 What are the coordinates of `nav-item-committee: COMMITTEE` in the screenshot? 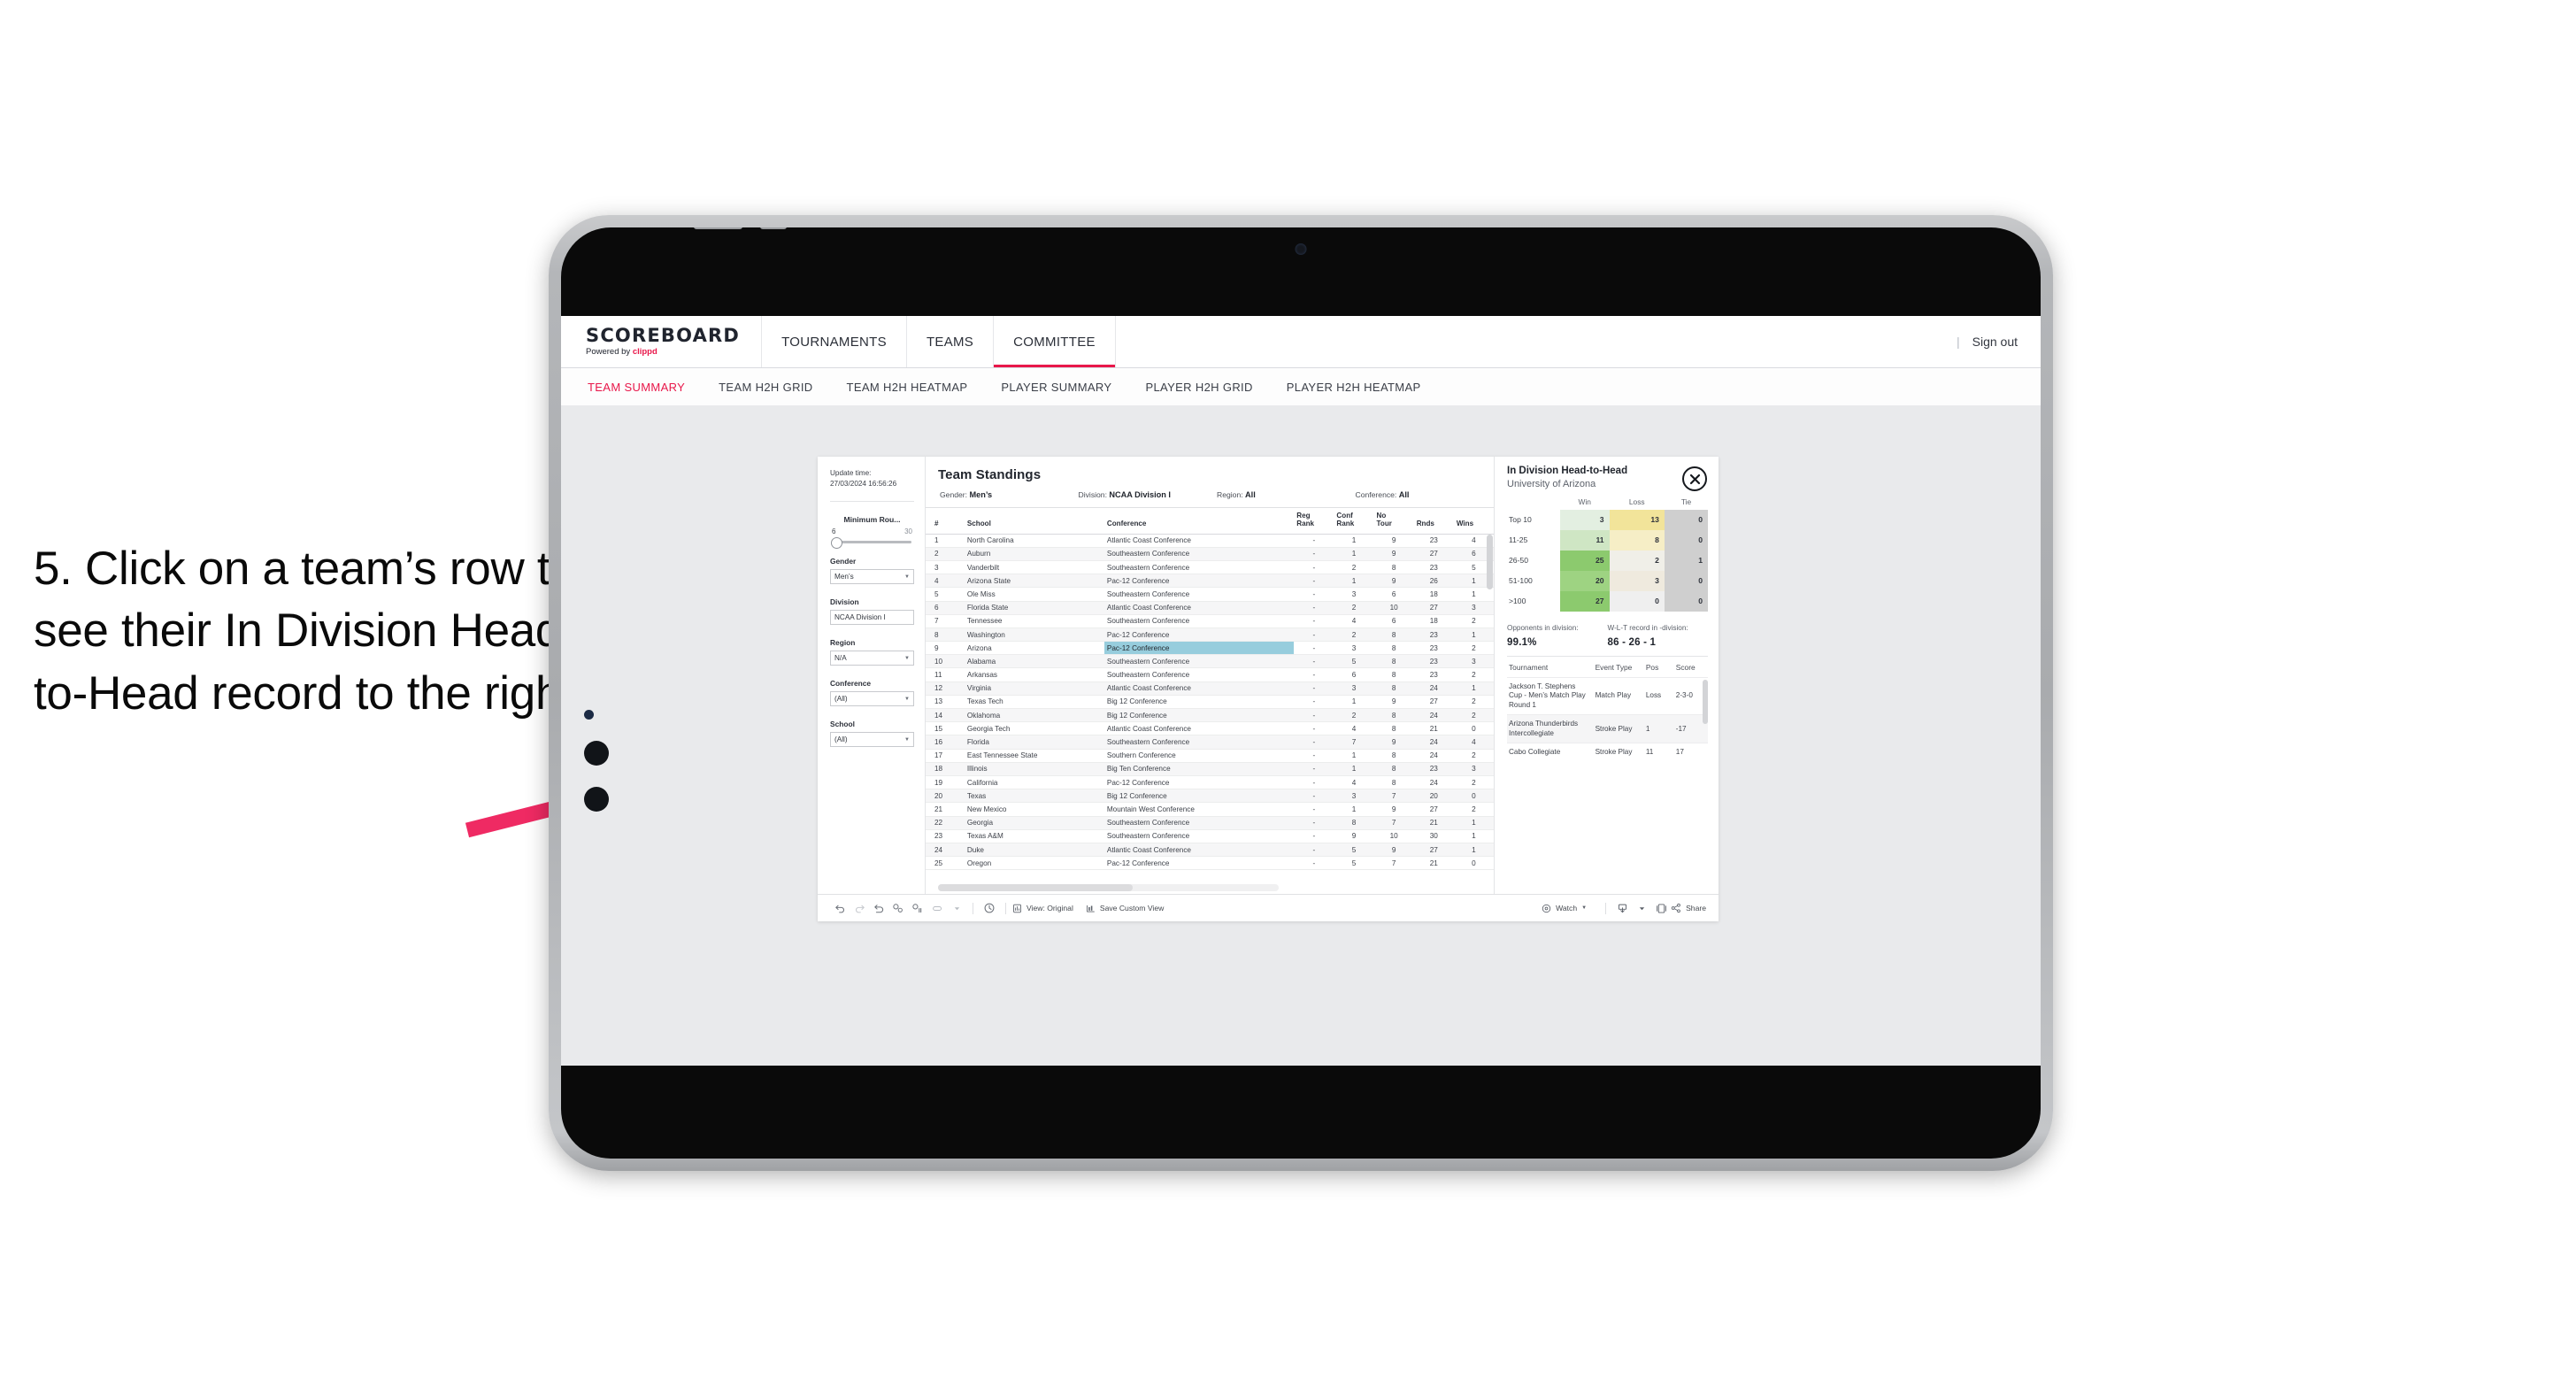 It's located at (1055, 341).